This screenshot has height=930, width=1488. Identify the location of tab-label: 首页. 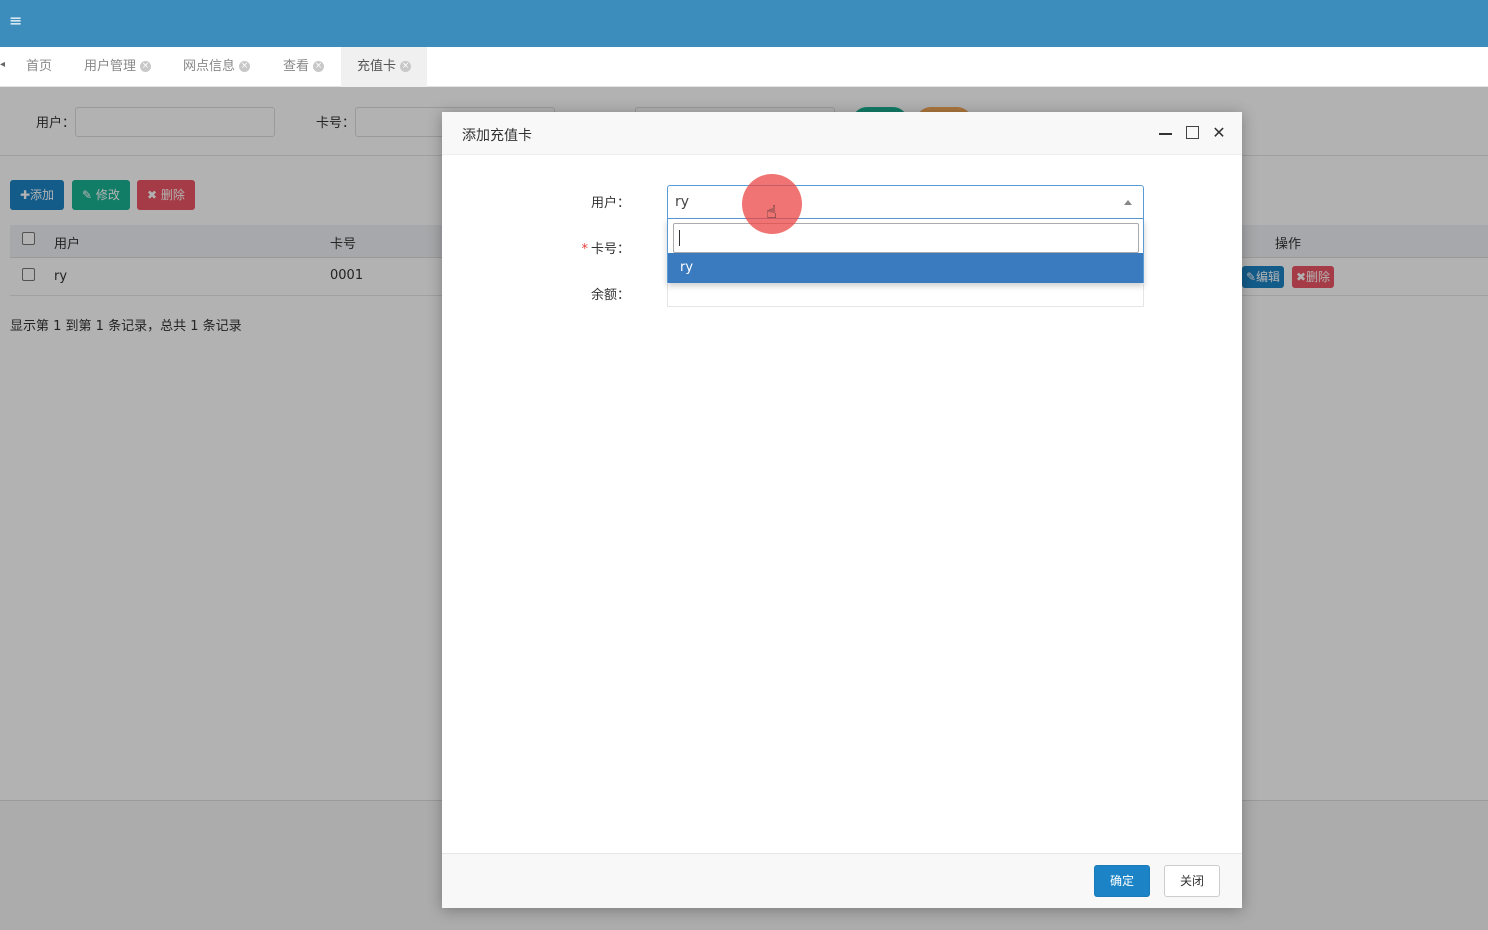
(39, 66).